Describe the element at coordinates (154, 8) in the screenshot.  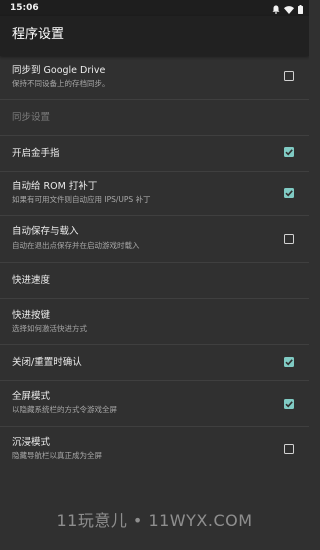
I see `status-bar: 15:06` at that location.